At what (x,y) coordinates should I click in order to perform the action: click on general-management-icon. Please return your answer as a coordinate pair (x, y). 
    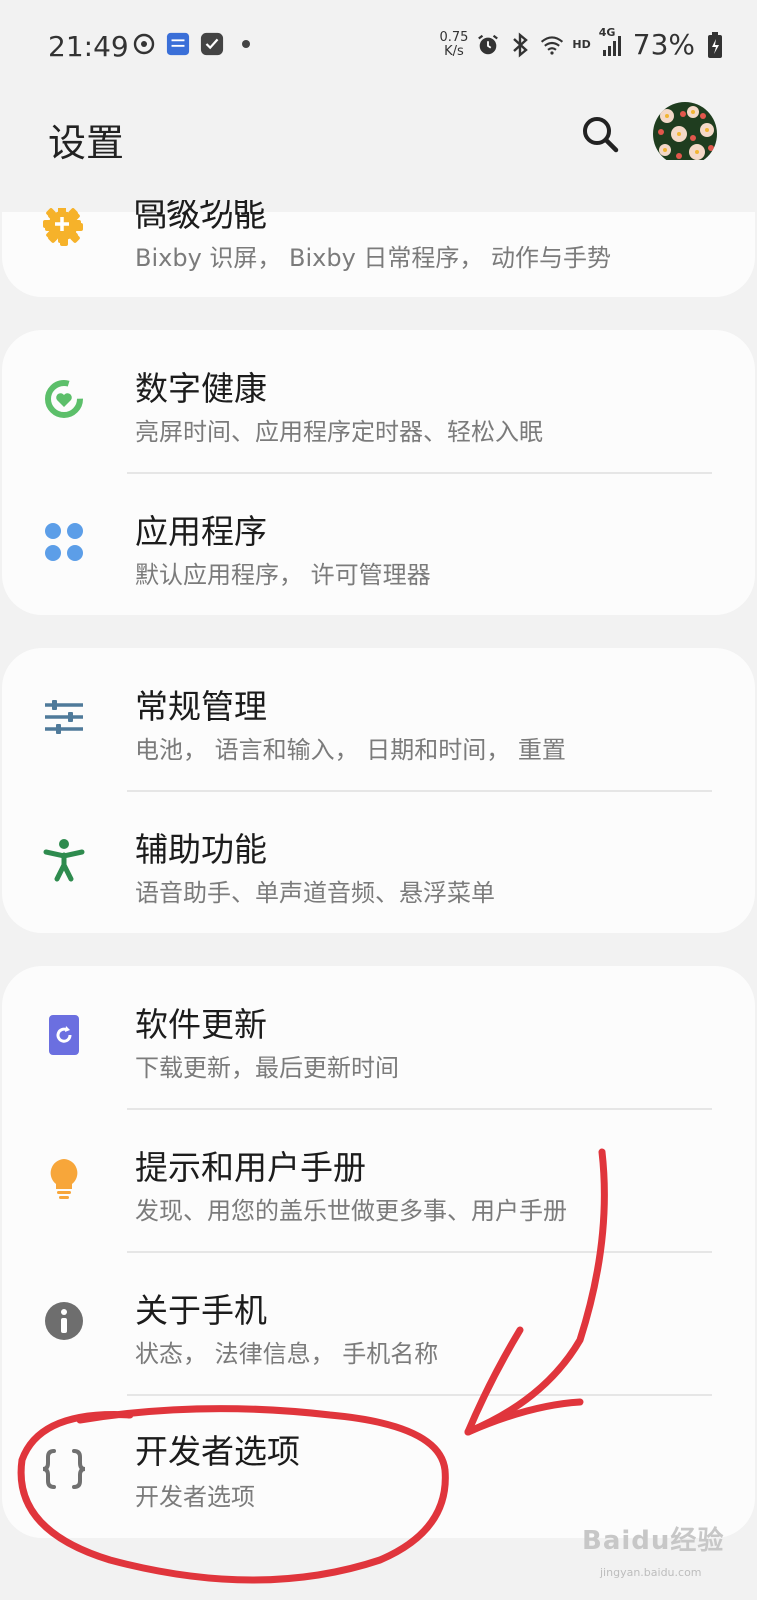
    Looking at the image, I should click on (64, 717).